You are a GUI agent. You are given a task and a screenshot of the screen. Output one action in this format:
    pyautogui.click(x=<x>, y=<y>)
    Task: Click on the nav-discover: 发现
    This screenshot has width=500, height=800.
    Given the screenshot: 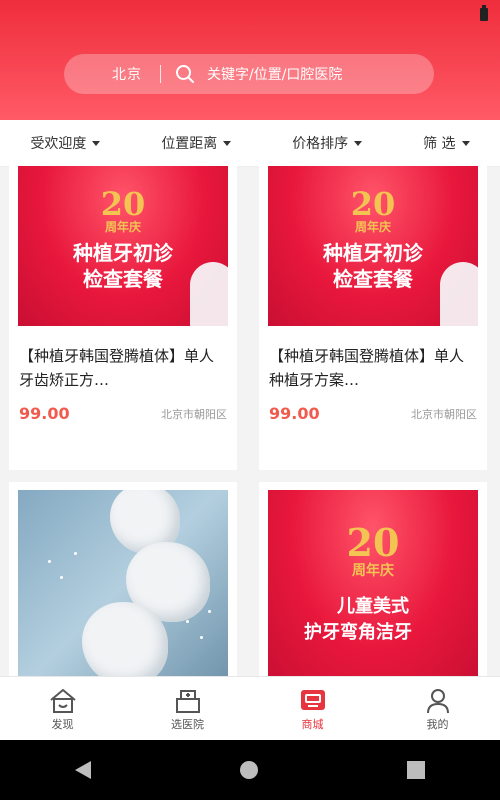 What is the action you would take?
    pyautogui.click(x=62, y=709)
    